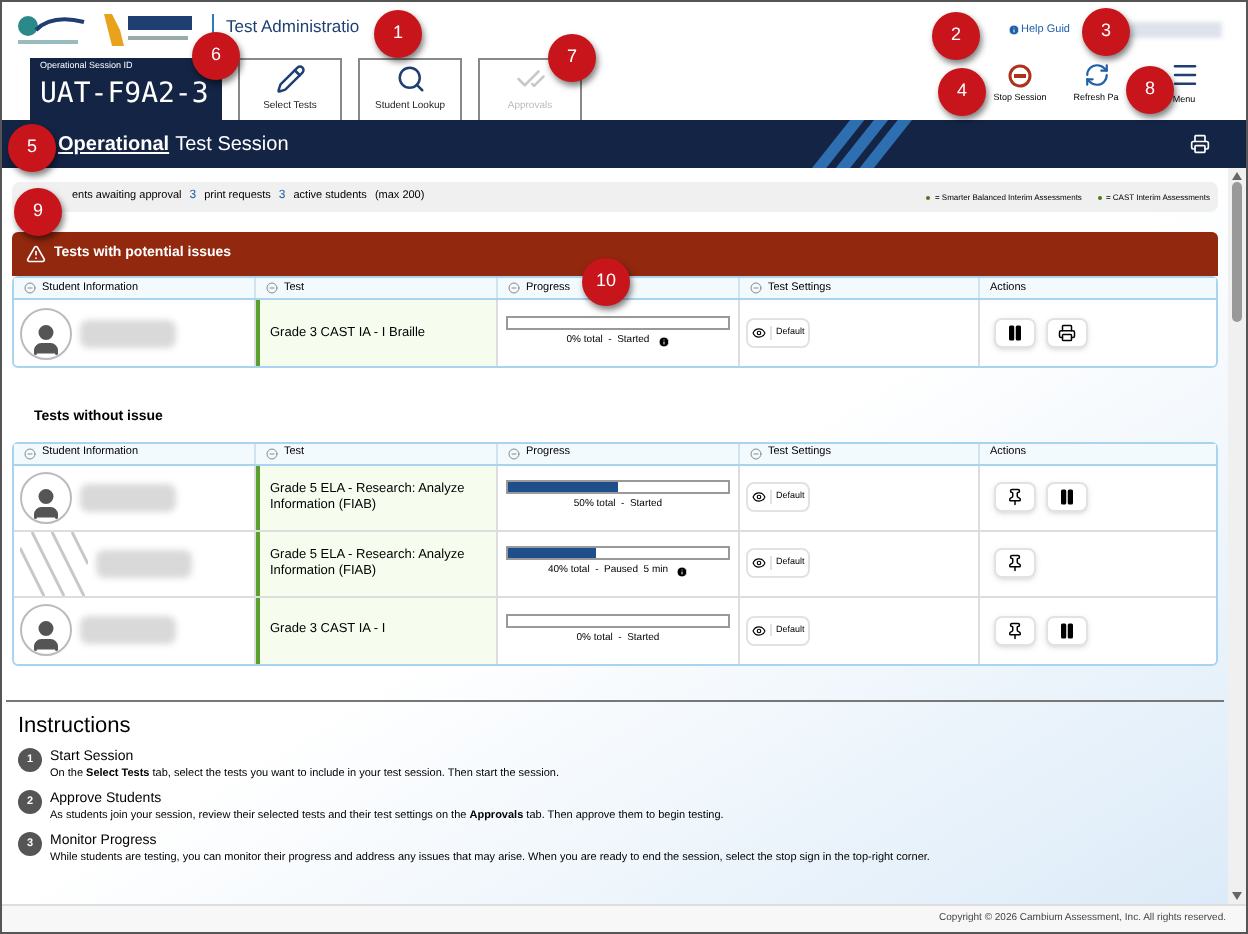 This screenshot has width=1248, height=934. Describe the element at coordinates (125, 94) in the screenshot. I see `session-id: UAT-F9A2-3` at that location.